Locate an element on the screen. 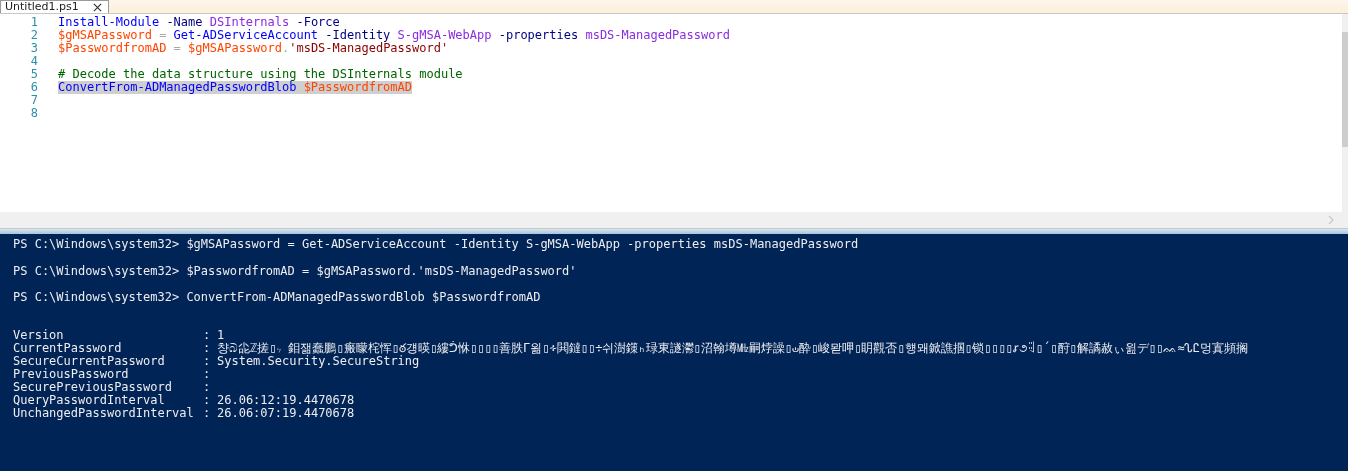 Image resolution: width=1348 pixels, height=471 pixels. property-value: System.Security.SecureString is located at coordinates (318, 361).